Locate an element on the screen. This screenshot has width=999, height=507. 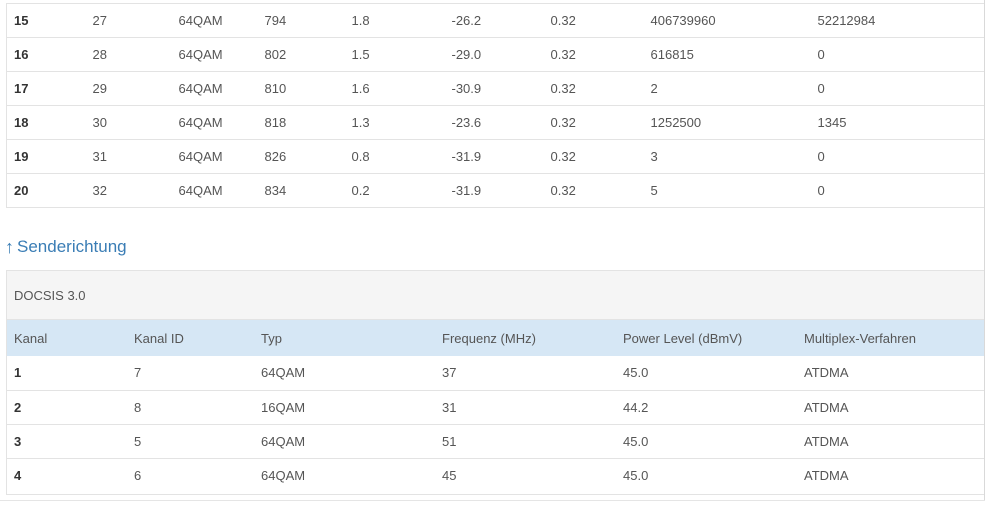
table-cell: 51 is located at coordinates (449, 441).